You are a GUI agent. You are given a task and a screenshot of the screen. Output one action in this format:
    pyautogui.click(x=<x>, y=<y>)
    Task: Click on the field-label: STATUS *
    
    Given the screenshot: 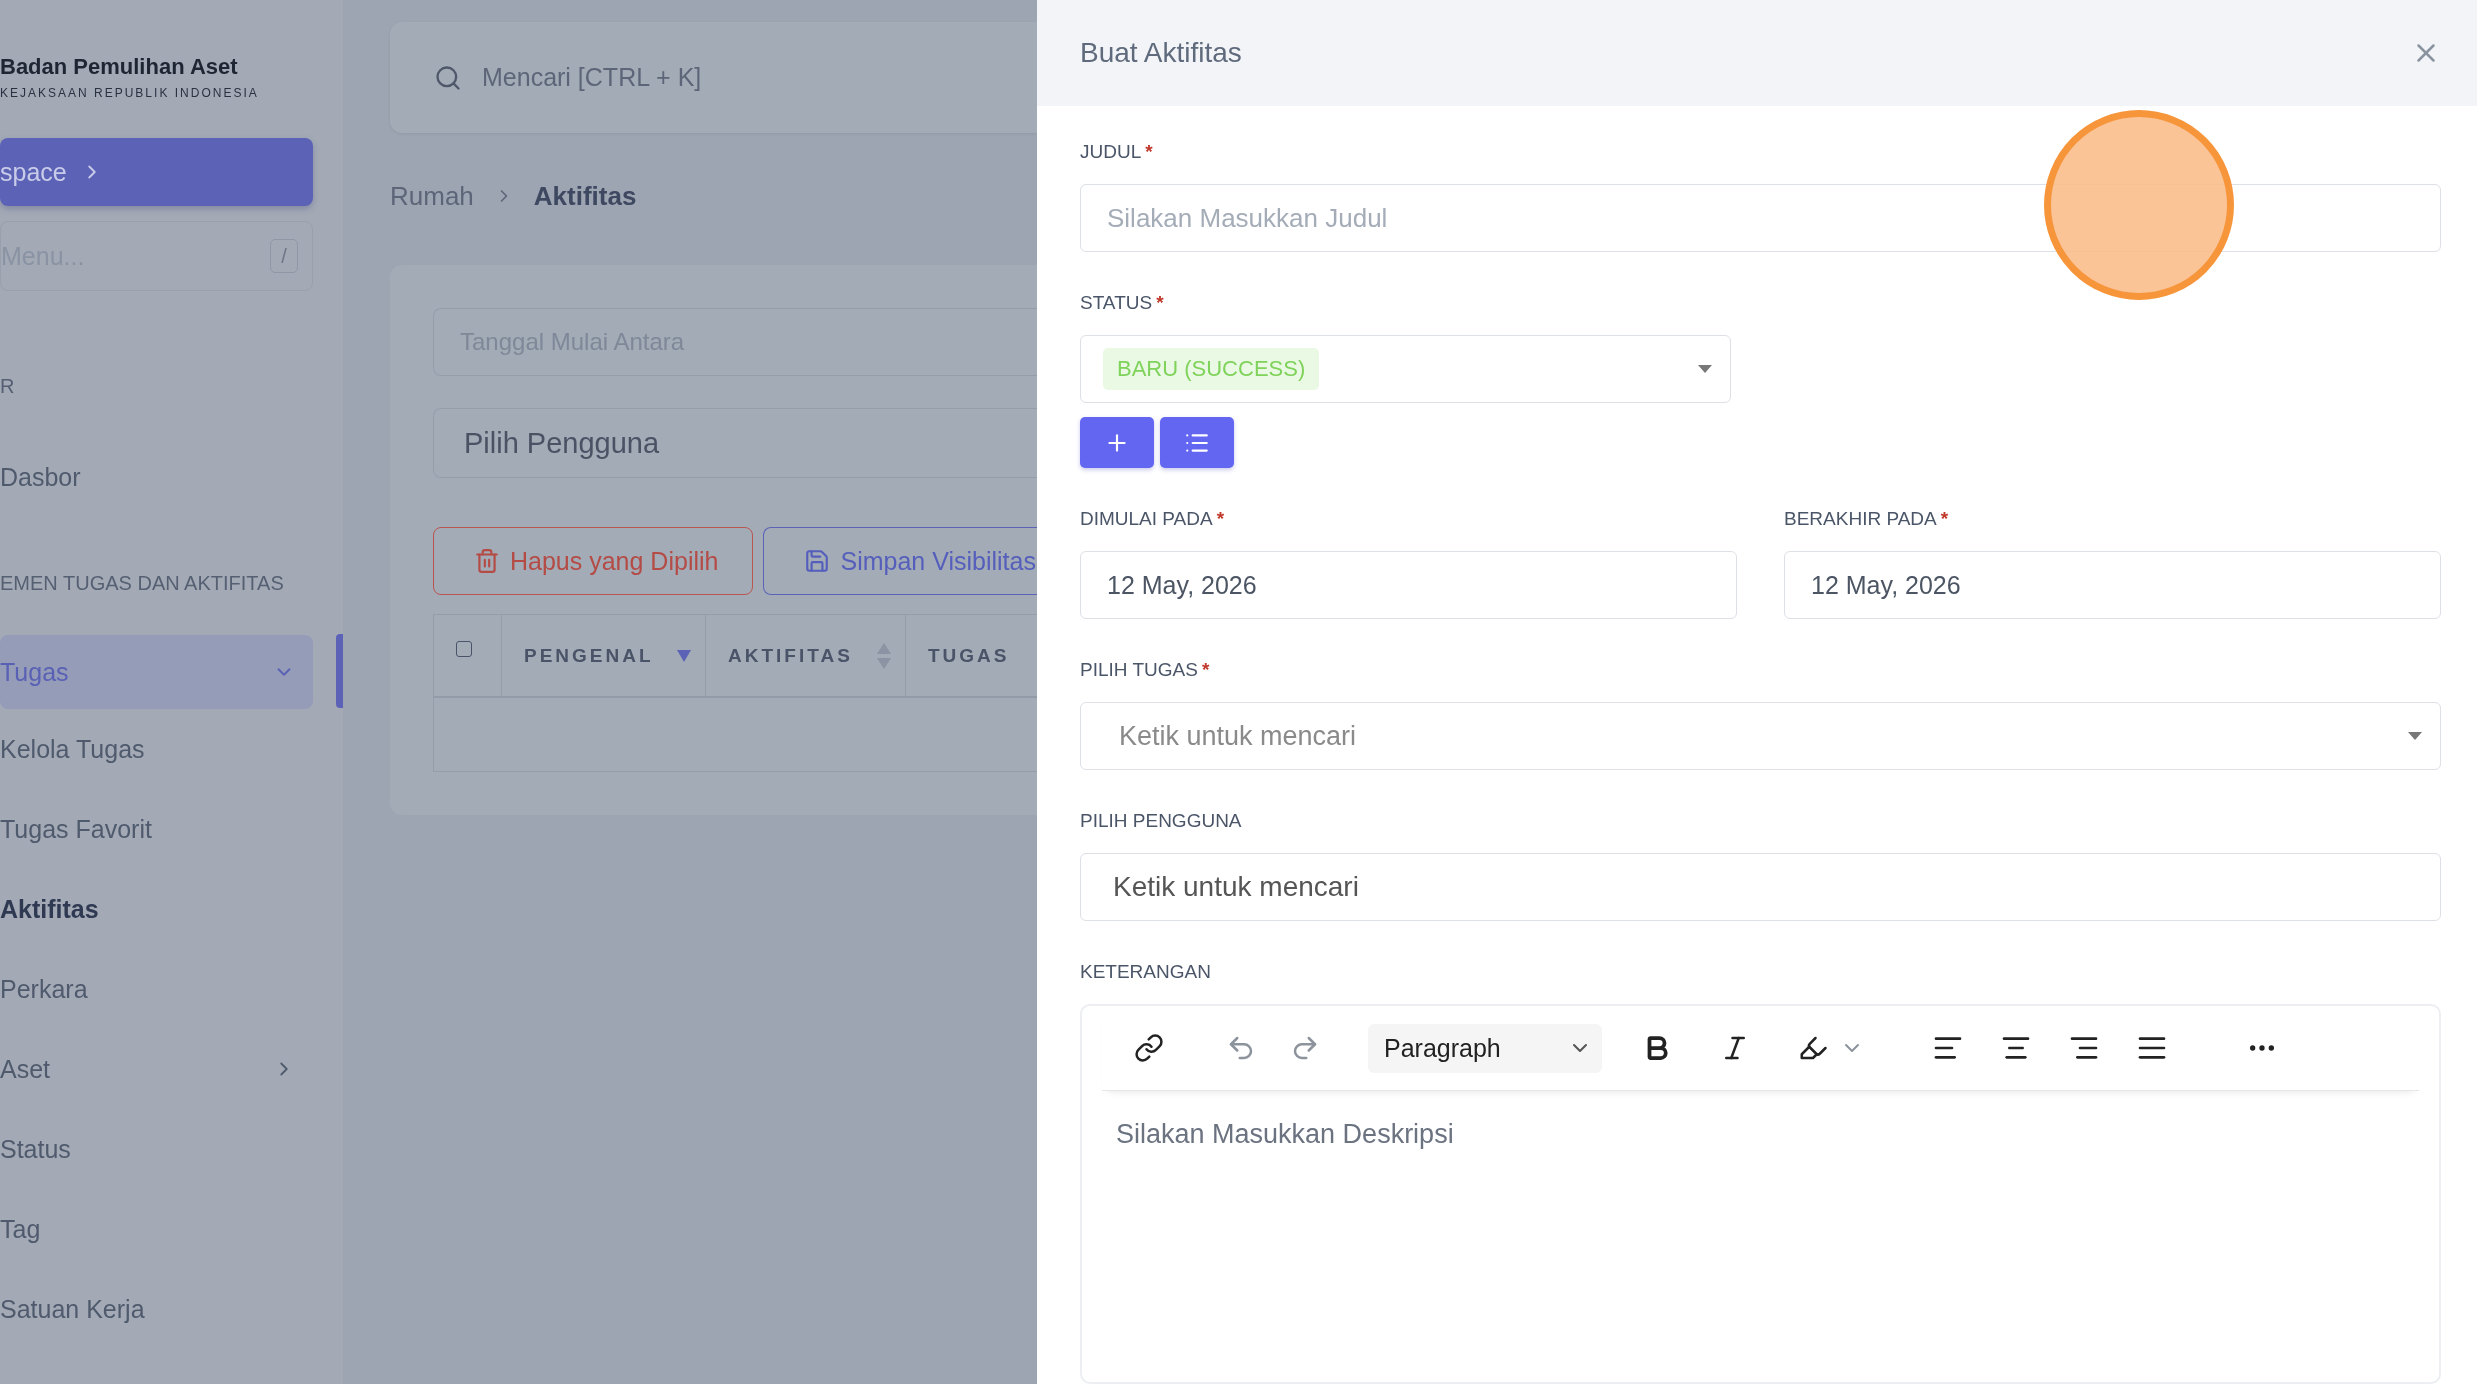 What is the action you would take?
    pyautogui.click(x=1122, y=303)
    